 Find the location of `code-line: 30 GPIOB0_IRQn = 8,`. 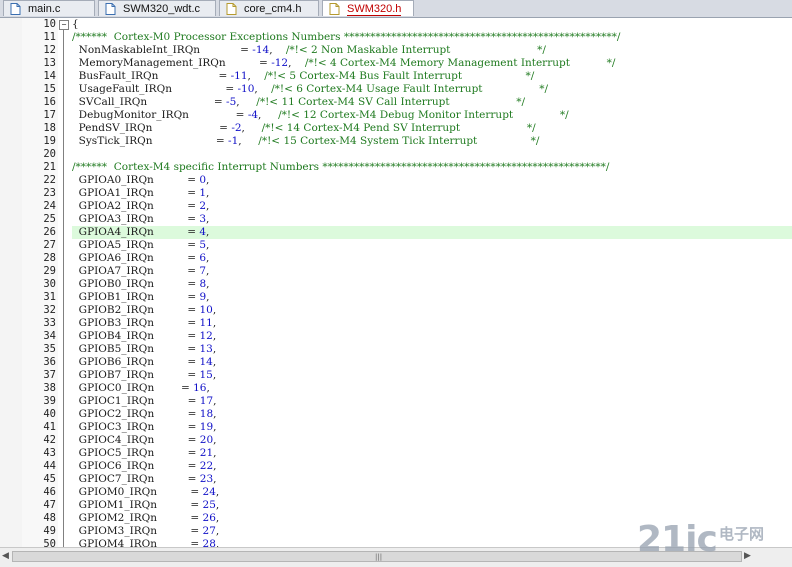

code-line: 30 GPIOB0_IRQn = 8, is located at coordinates (396, 284).